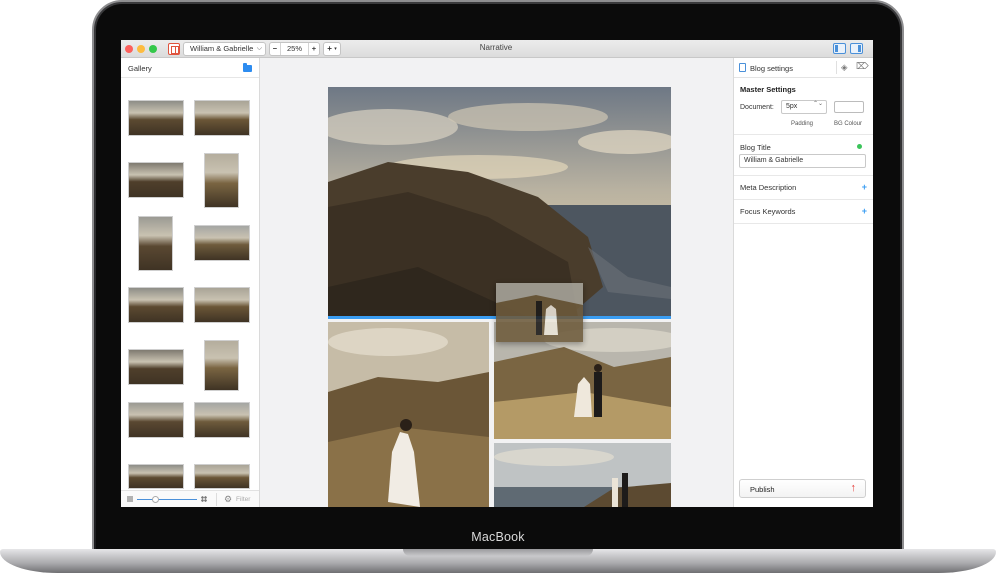 The image size is (996, 579). I want to click on plus-icon: +, so click(329, 48).